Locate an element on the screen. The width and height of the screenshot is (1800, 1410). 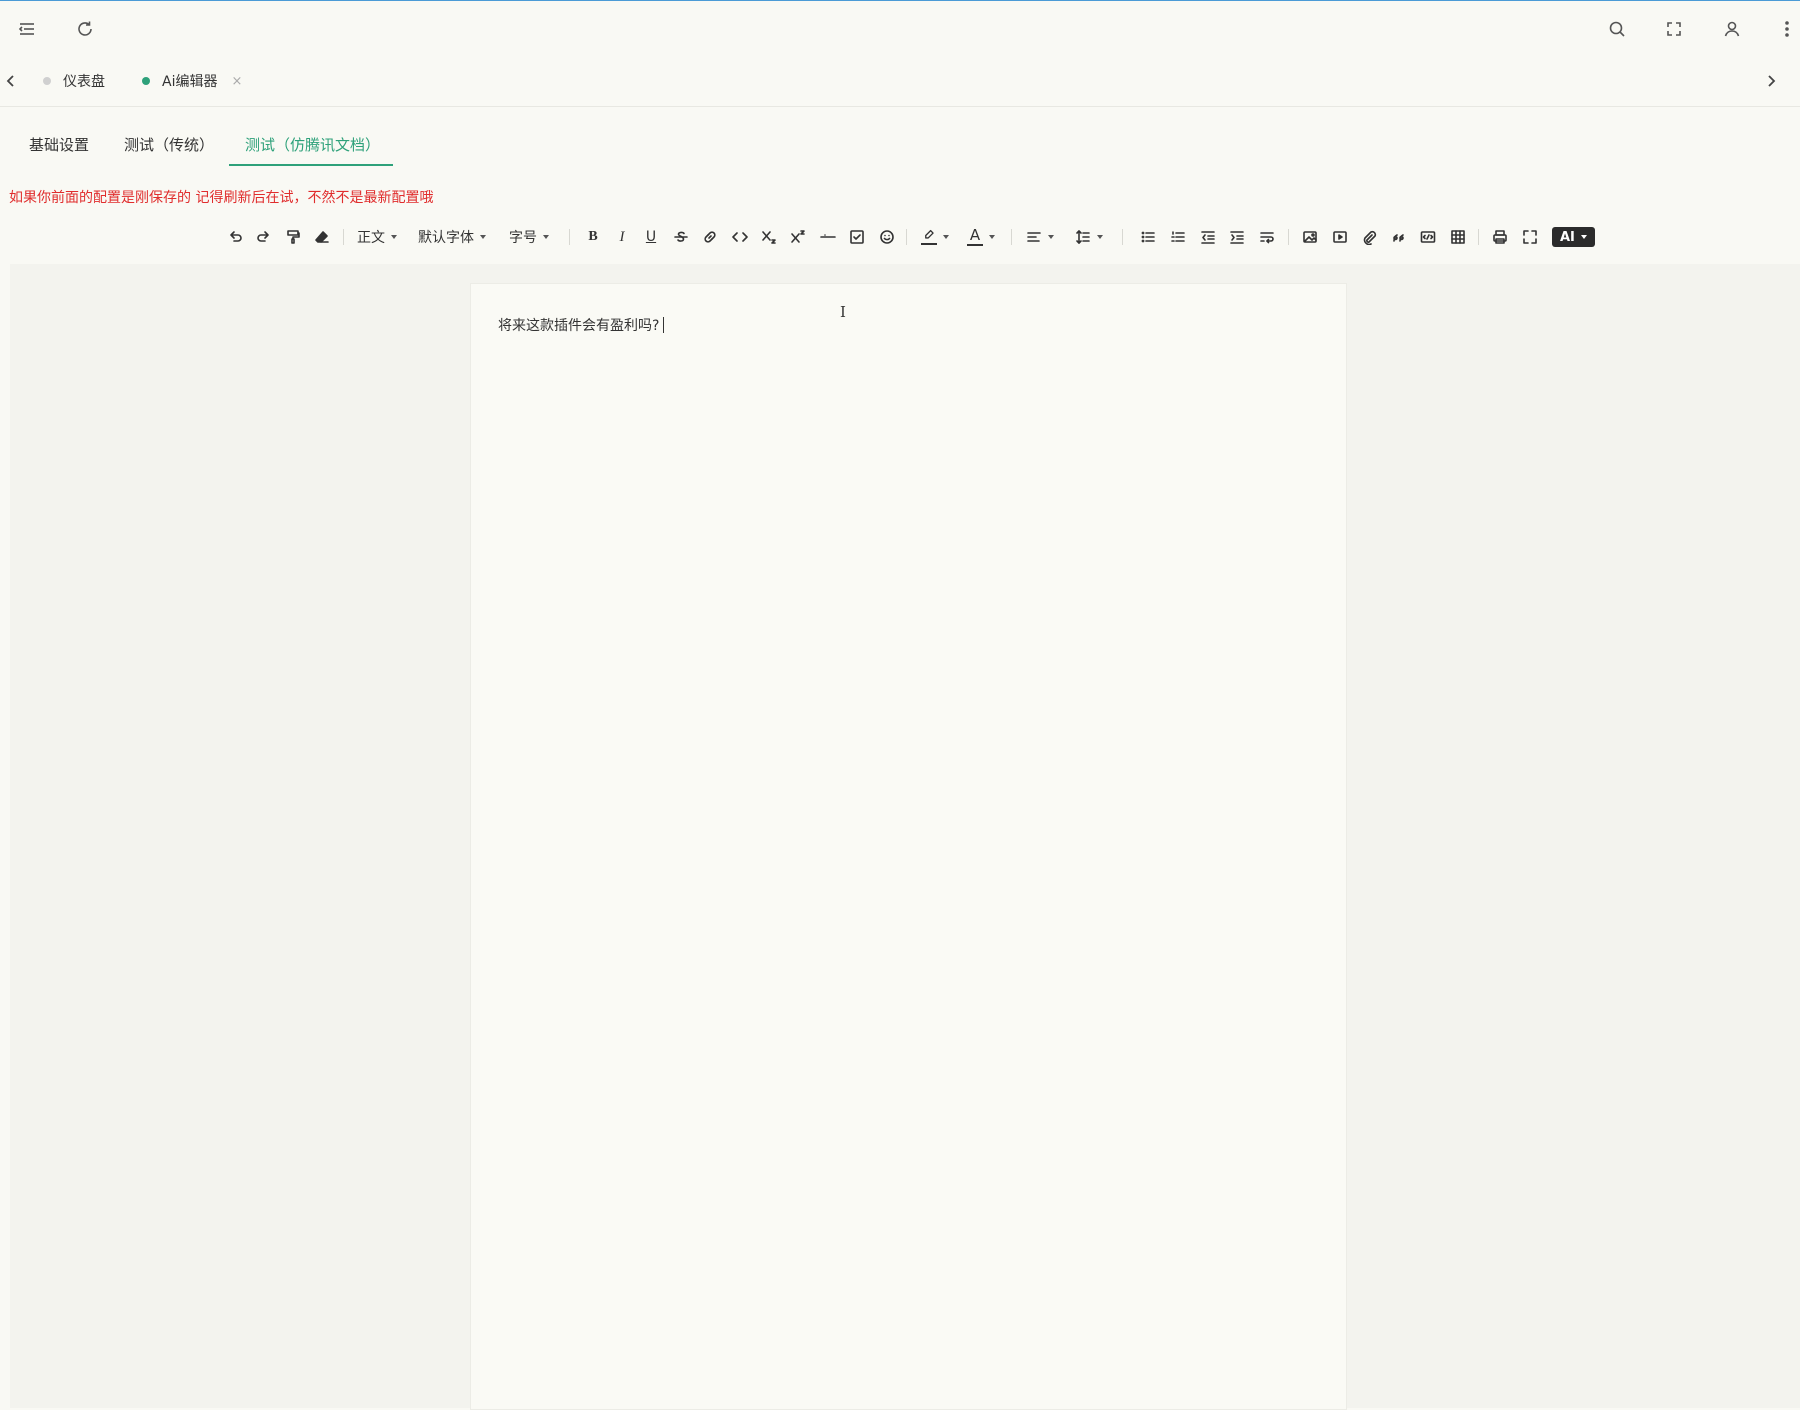
underline-label: U is located at coordinates (651, 237).